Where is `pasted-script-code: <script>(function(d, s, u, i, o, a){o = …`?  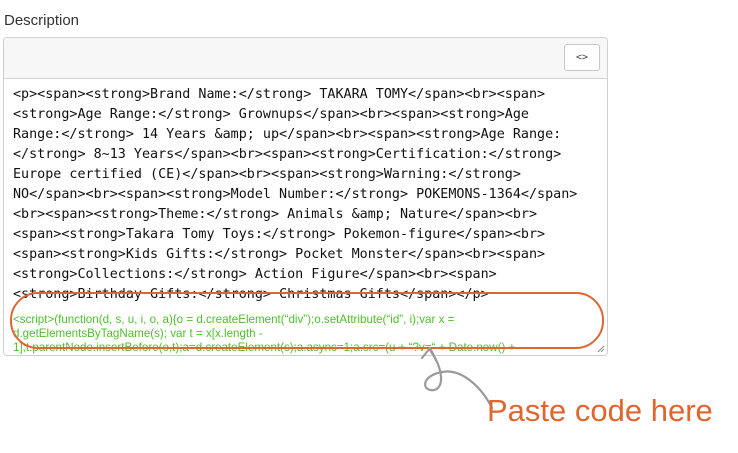
pasted-script-code: <script>(function(d, s, u, i, o, a){o = … is located at coordinates (264, 333).